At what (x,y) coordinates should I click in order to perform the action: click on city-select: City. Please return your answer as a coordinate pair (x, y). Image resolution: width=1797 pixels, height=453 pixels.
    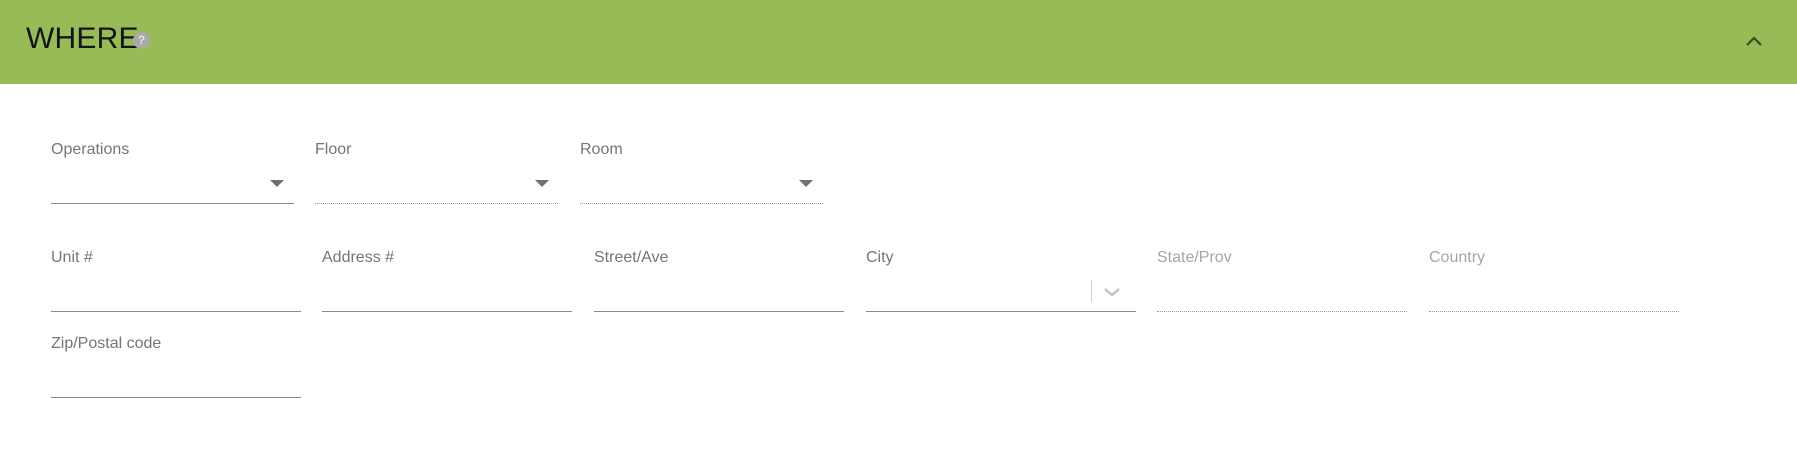
    Looking at the image, I should click on (1001, 281).